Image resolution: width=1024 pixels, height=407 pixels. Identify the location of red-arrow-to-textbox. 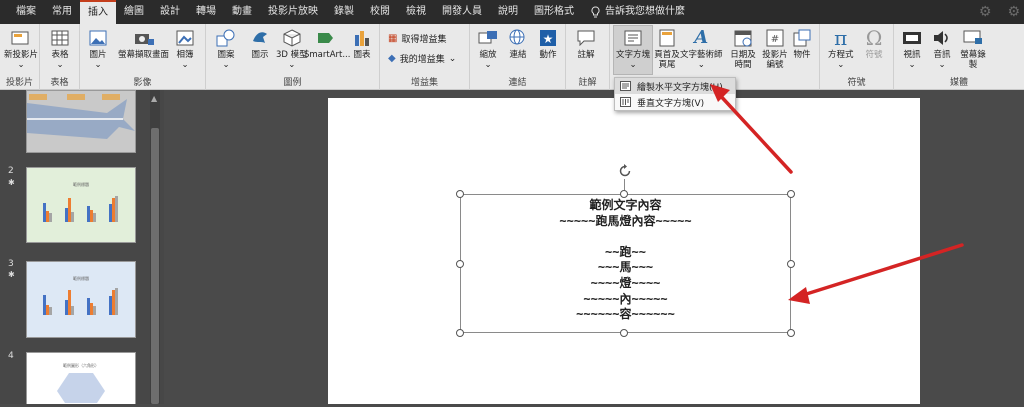
(876, 273).